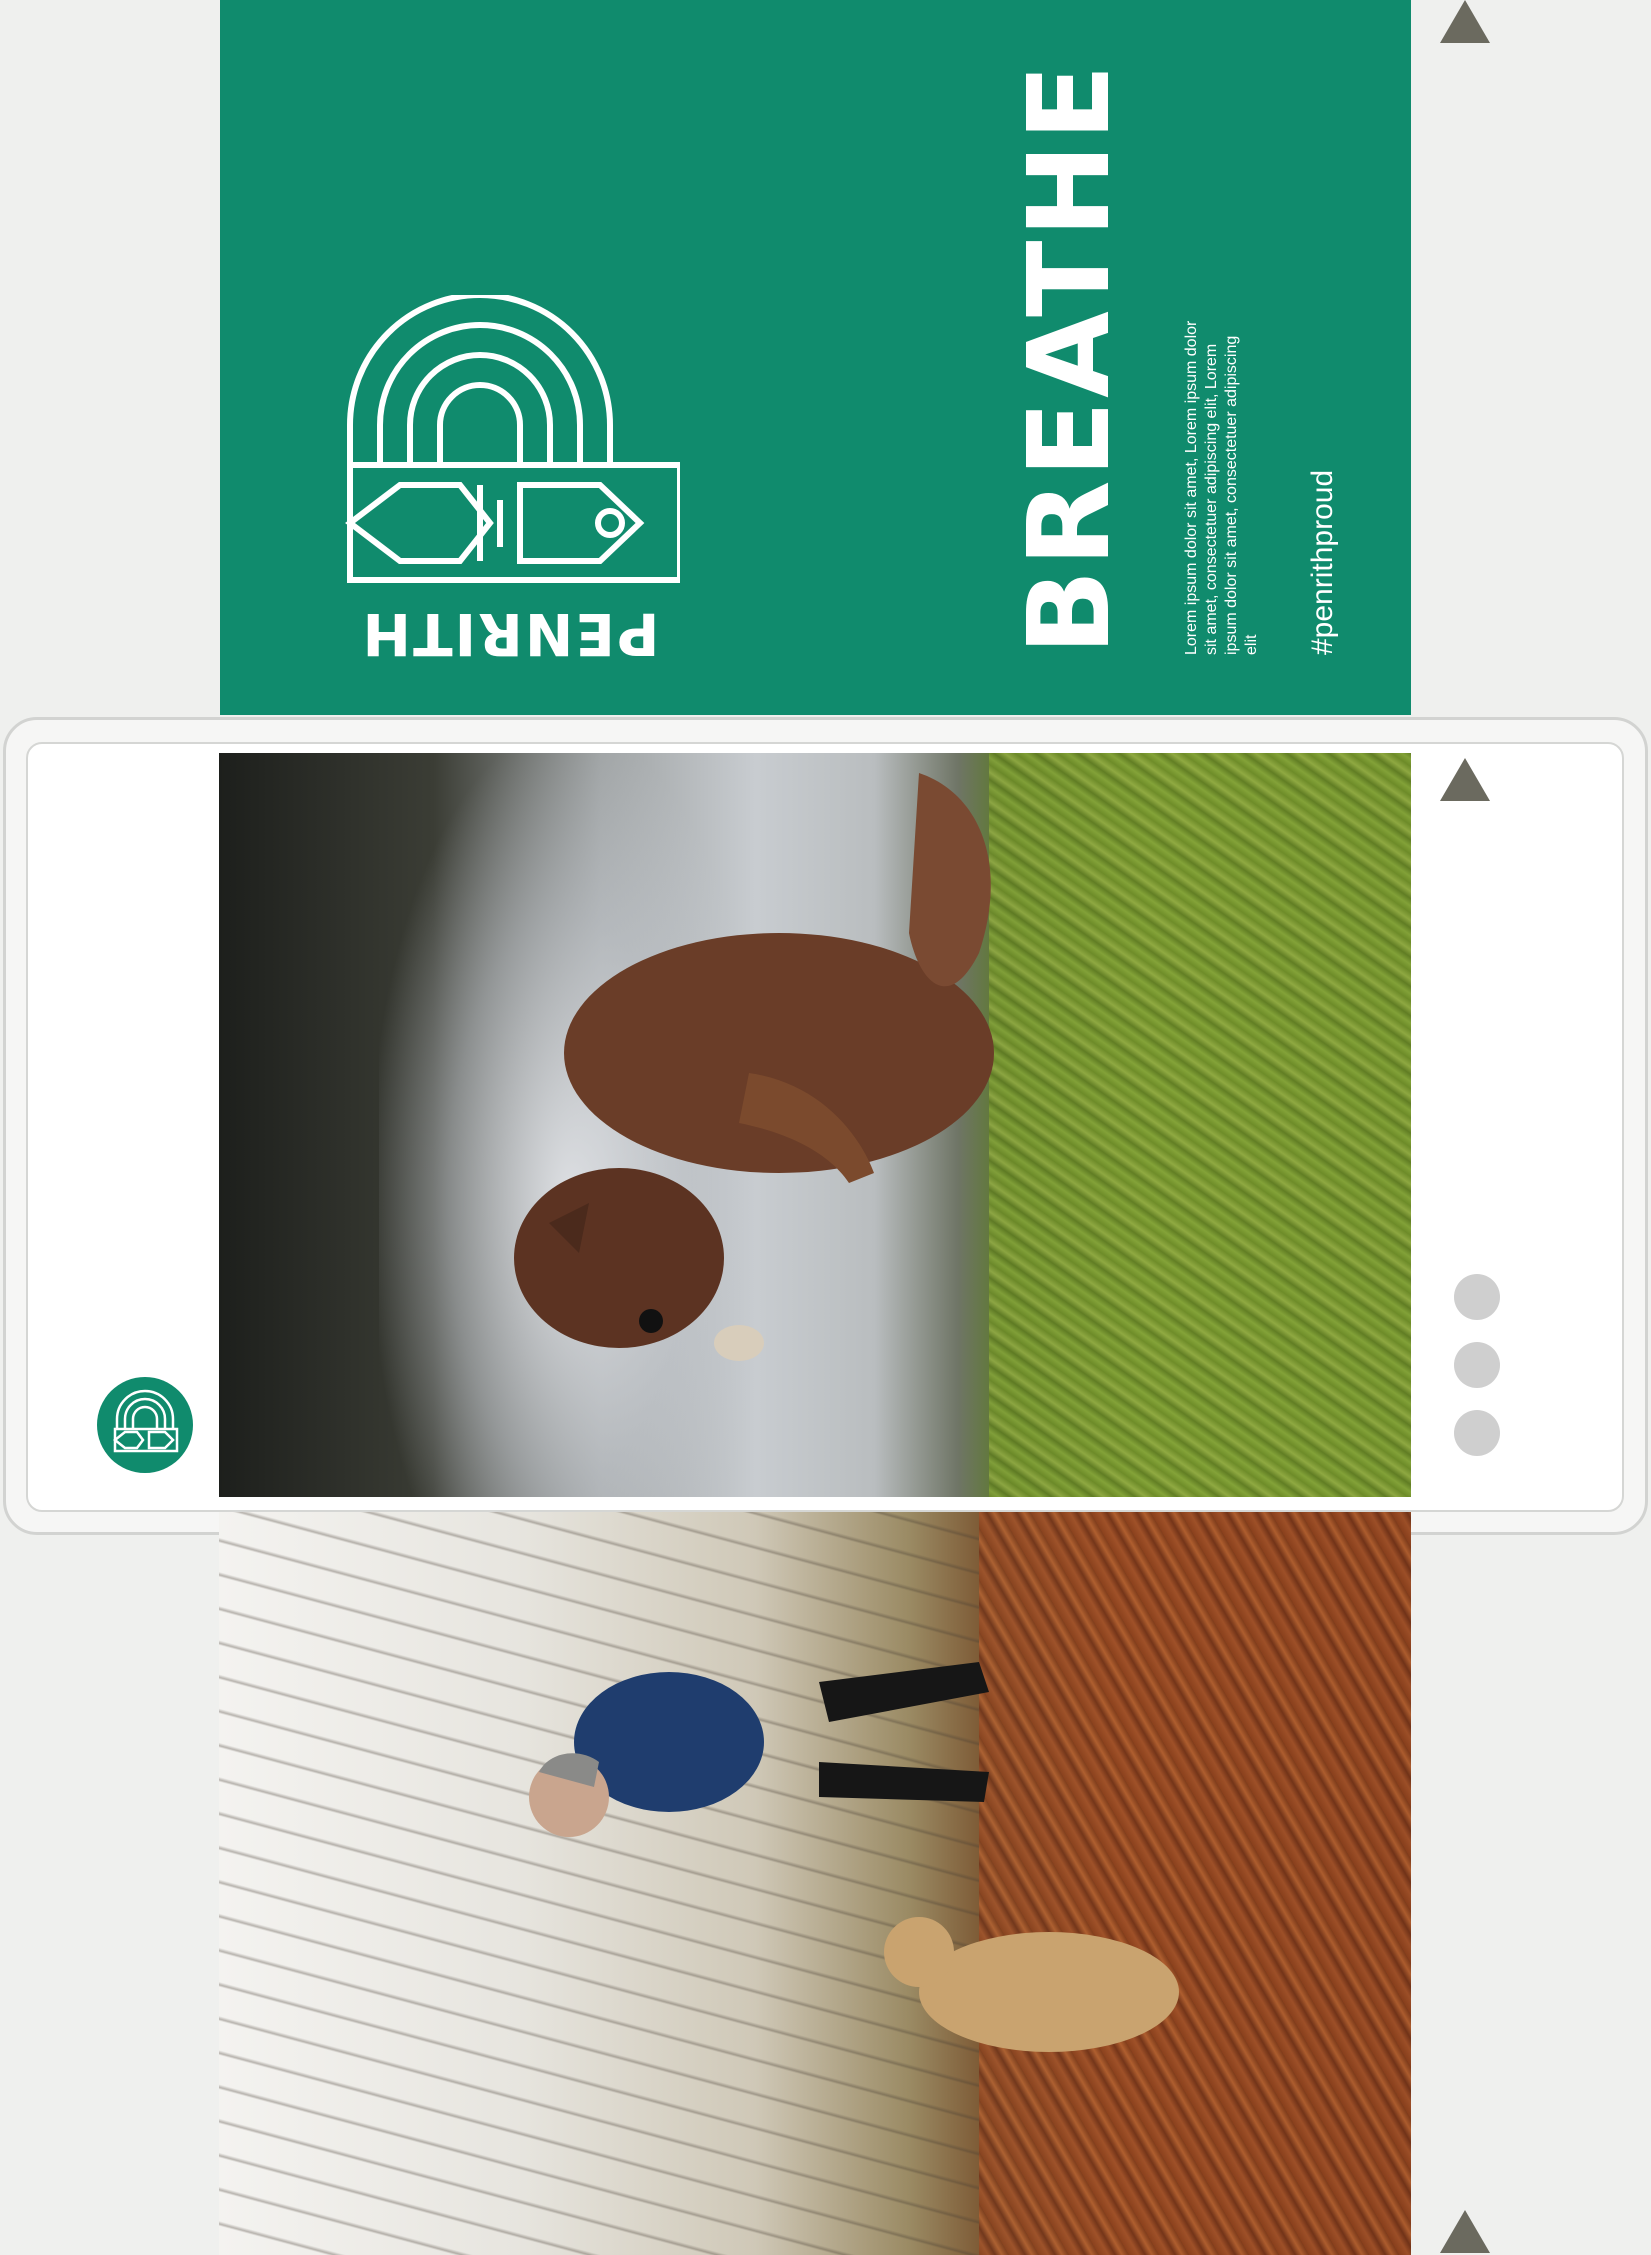  I want to click on squirrel-figure, so click(754, 1067).